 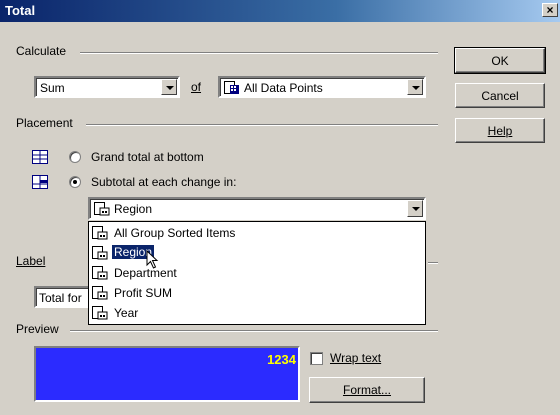 What do you see at coordinates (257, 233) in the screenshot?
I see `list-item: All Group Sorted Items` at bounding box center [257, 233].